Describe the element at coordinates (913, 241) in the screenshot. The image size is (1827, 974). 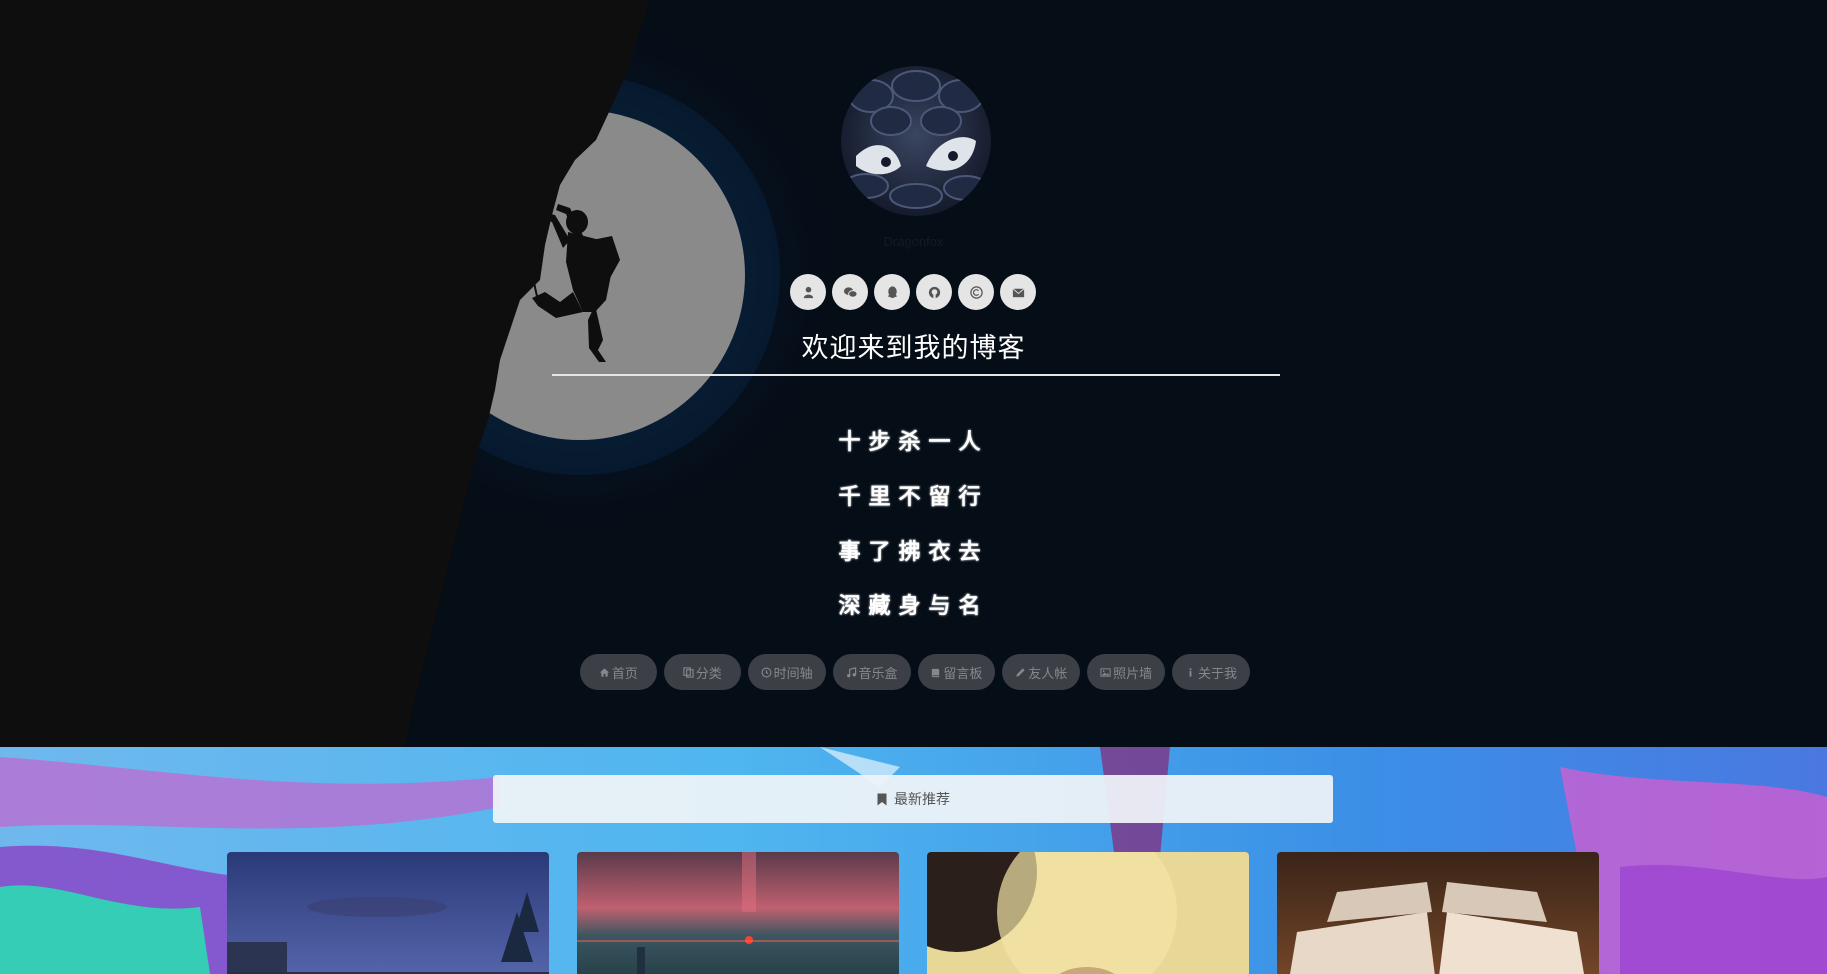
I see `author-name: Dragonfox` at that location.